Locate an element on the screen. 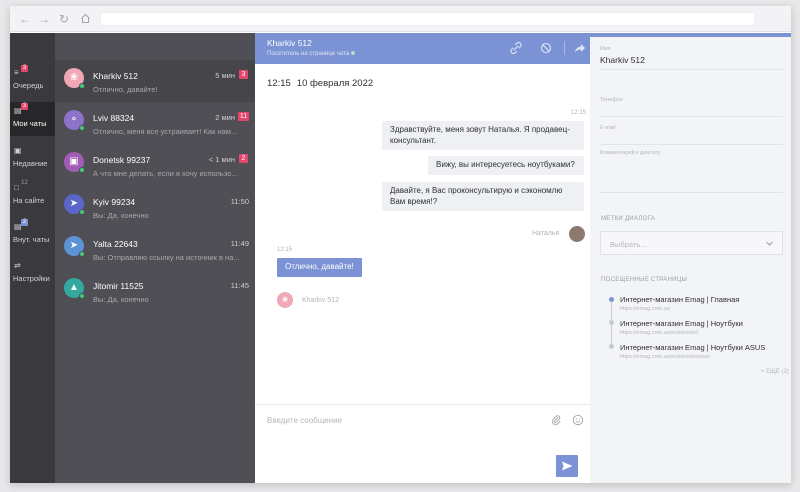 This screenshot has height=492, width=800. block-icon is located at coordinates (546, 48).